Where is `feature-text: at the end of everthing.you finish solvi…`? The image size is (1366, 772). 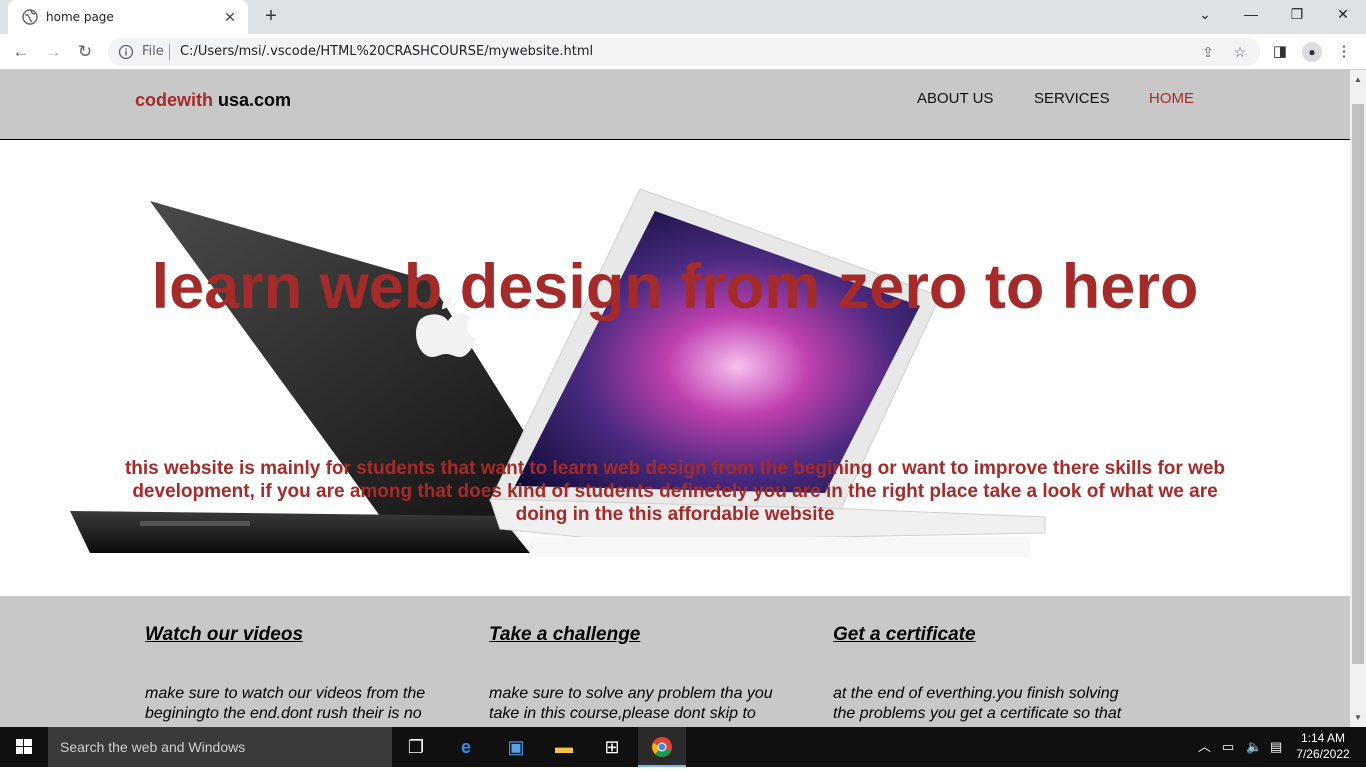 feature-text: at the end of everthing.you finish solvi… is located at coordinates (977, 703).